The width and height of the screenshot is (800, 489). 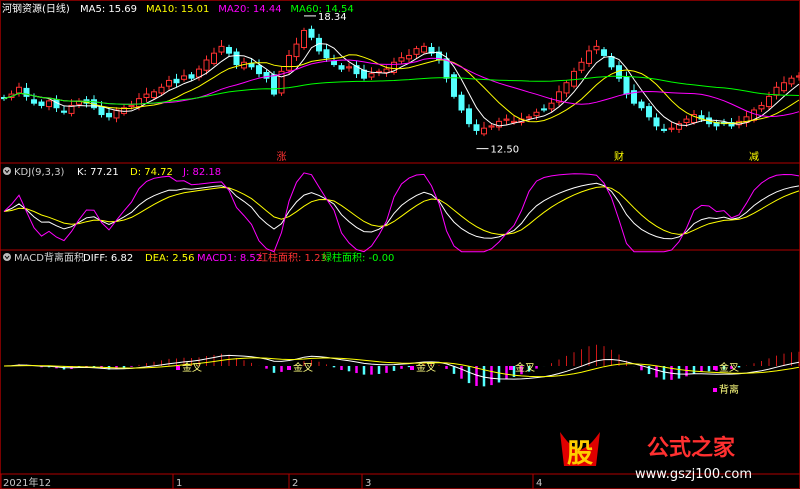 What do you see at coordinates (108, 258) in the screenshot?
I see `macd-diff-value: DIFF: 6.82` at bounding box center [108, 258].